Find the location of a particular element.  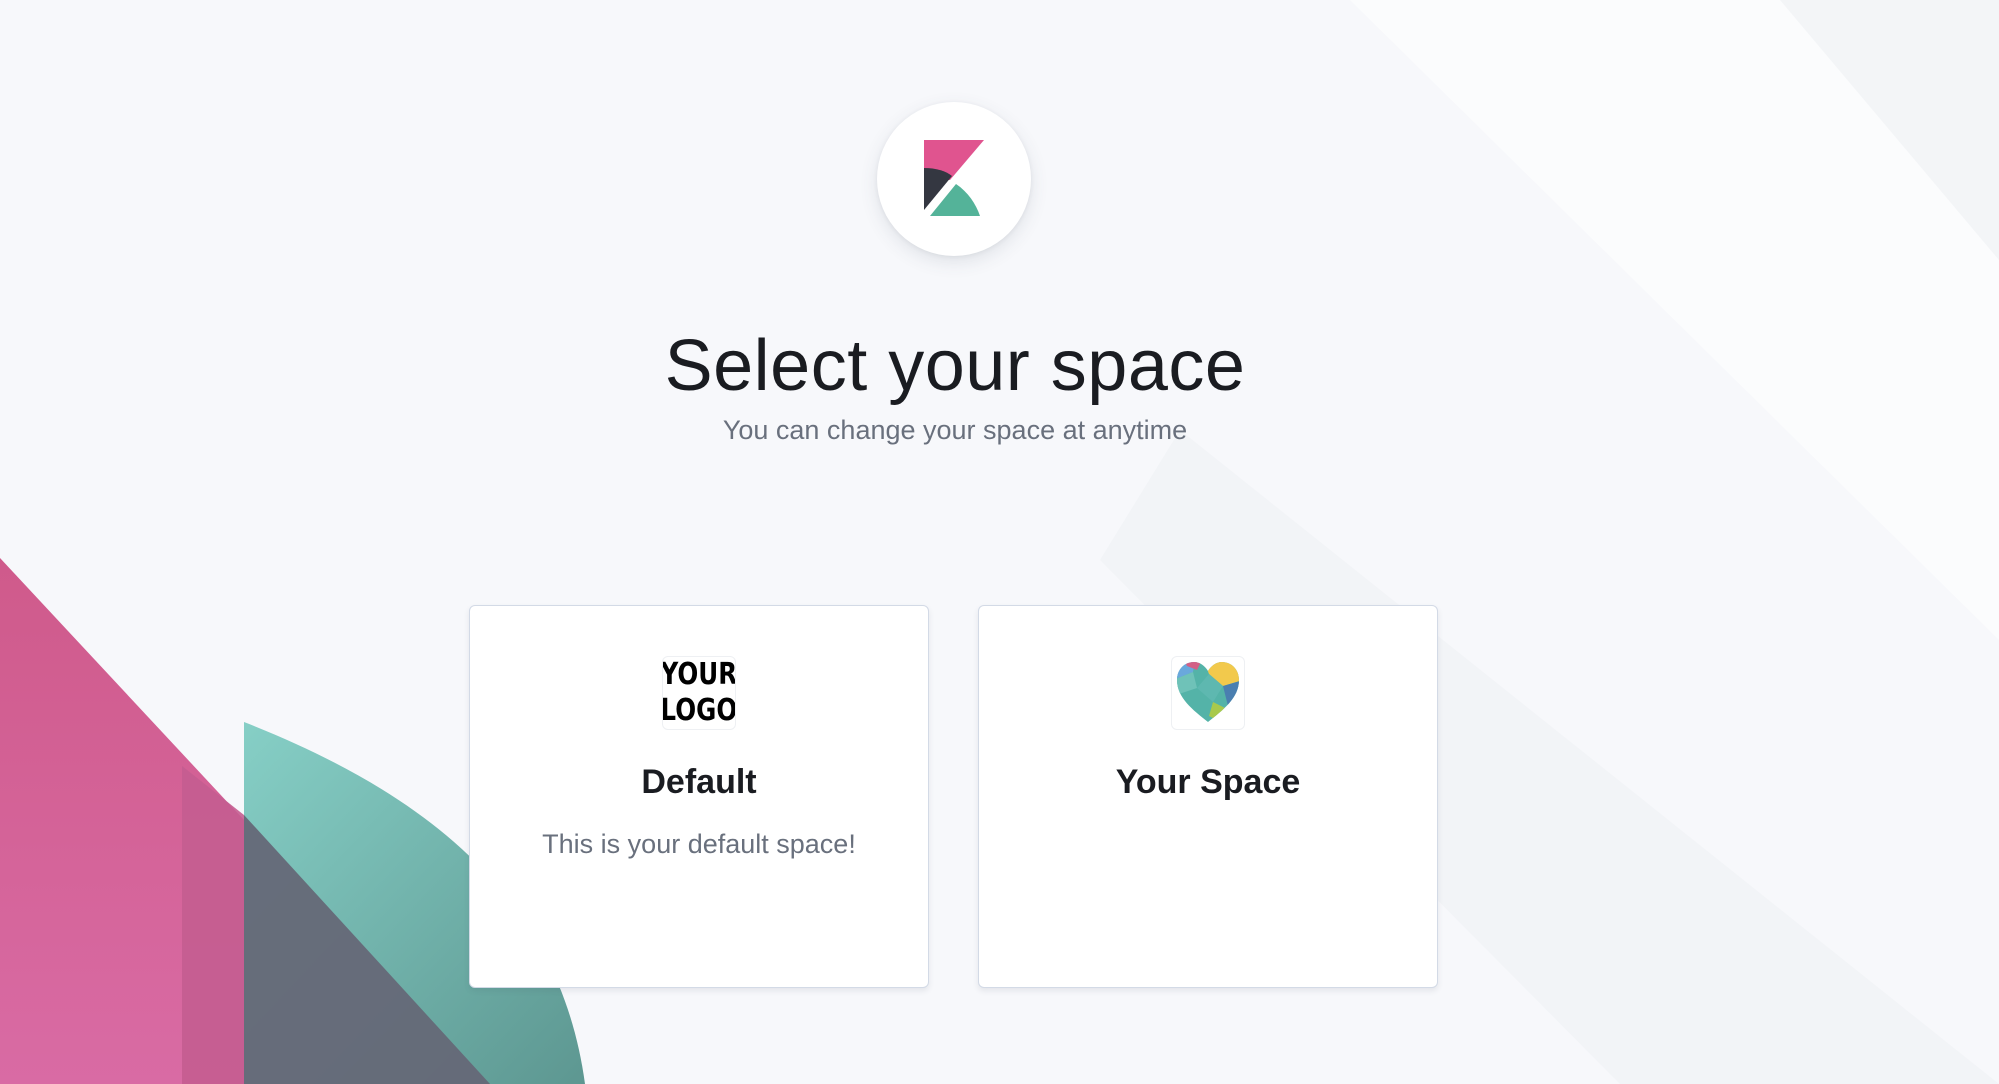

space-name: Default is located at coordinates (699, 782).